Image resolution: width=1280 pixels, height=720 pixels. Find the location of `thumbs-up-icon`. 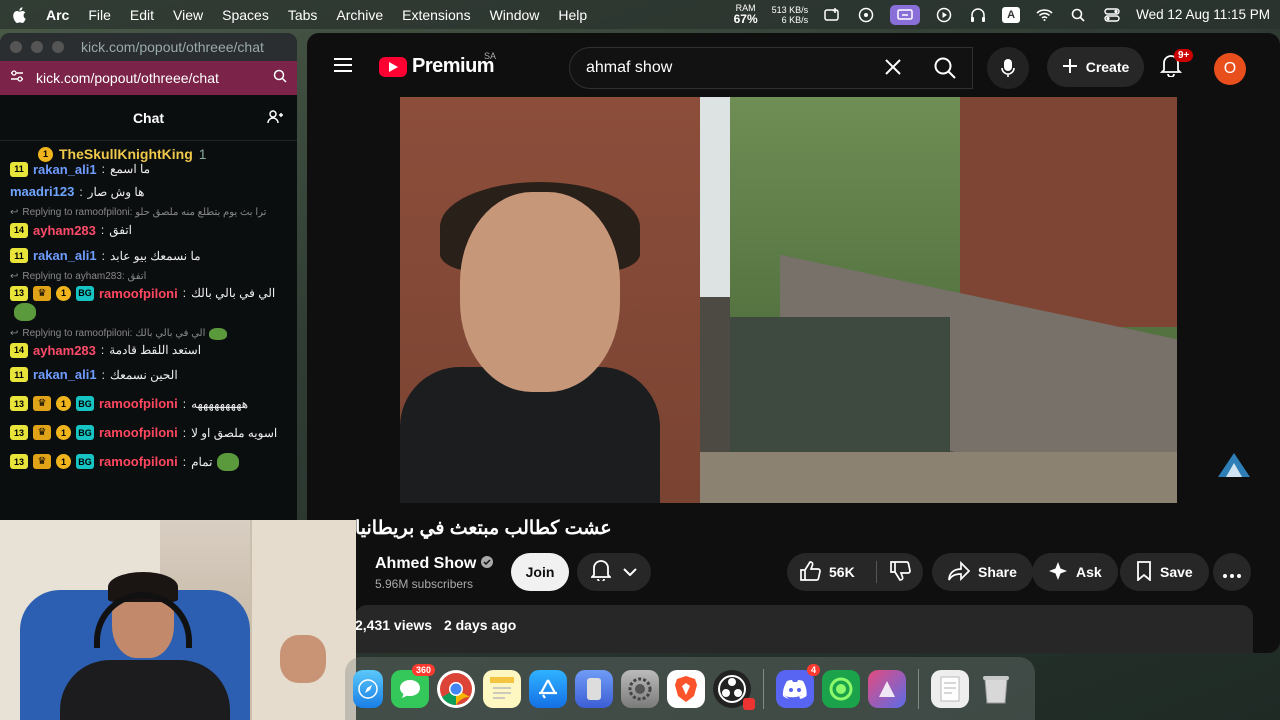

thumbs-up-icon is located at coordinates (810, 572).